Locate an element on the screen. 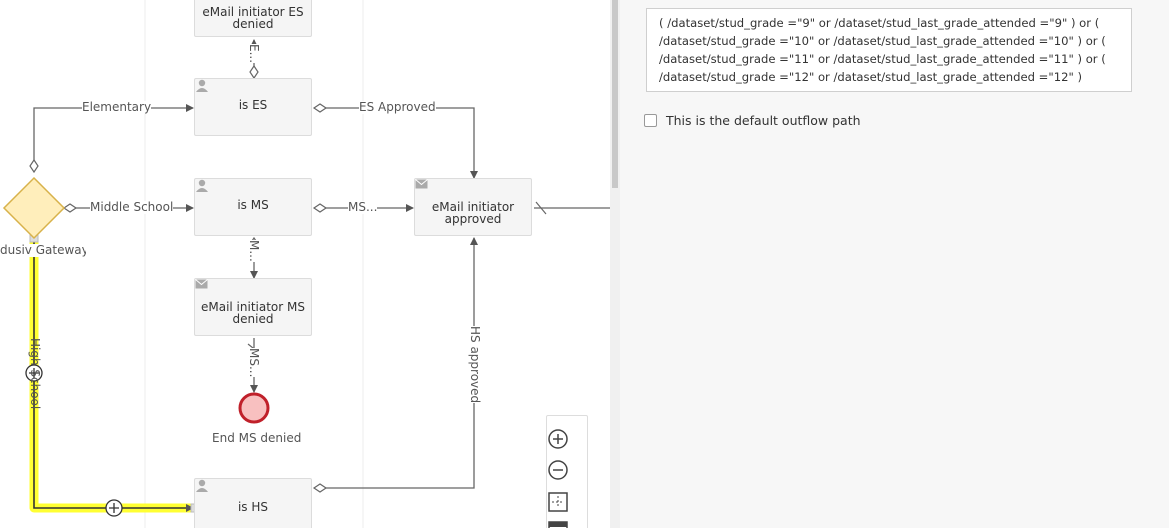 The image size is (1169, 528). zoom-out-icon is located at coordinates (558, 470).